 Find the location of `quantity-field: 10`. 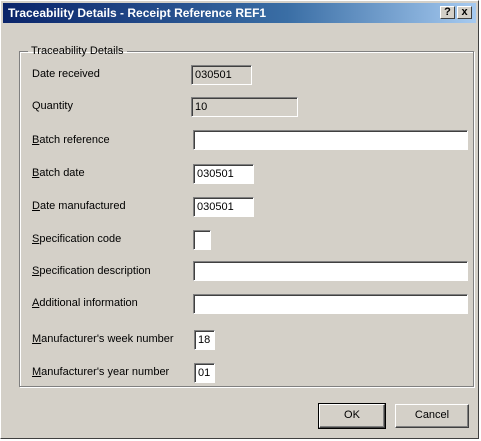

quantity-field: 10 is located at coordinates (244, 107).